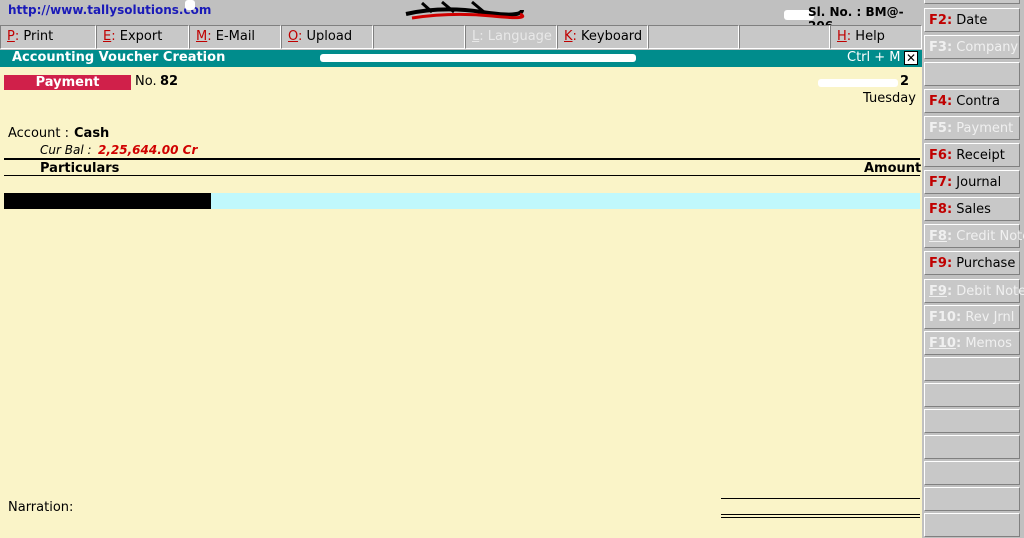 This screenshot has height=538, width=1024. I want to click on menu-item-label: E-Mail, so click(235, 36).